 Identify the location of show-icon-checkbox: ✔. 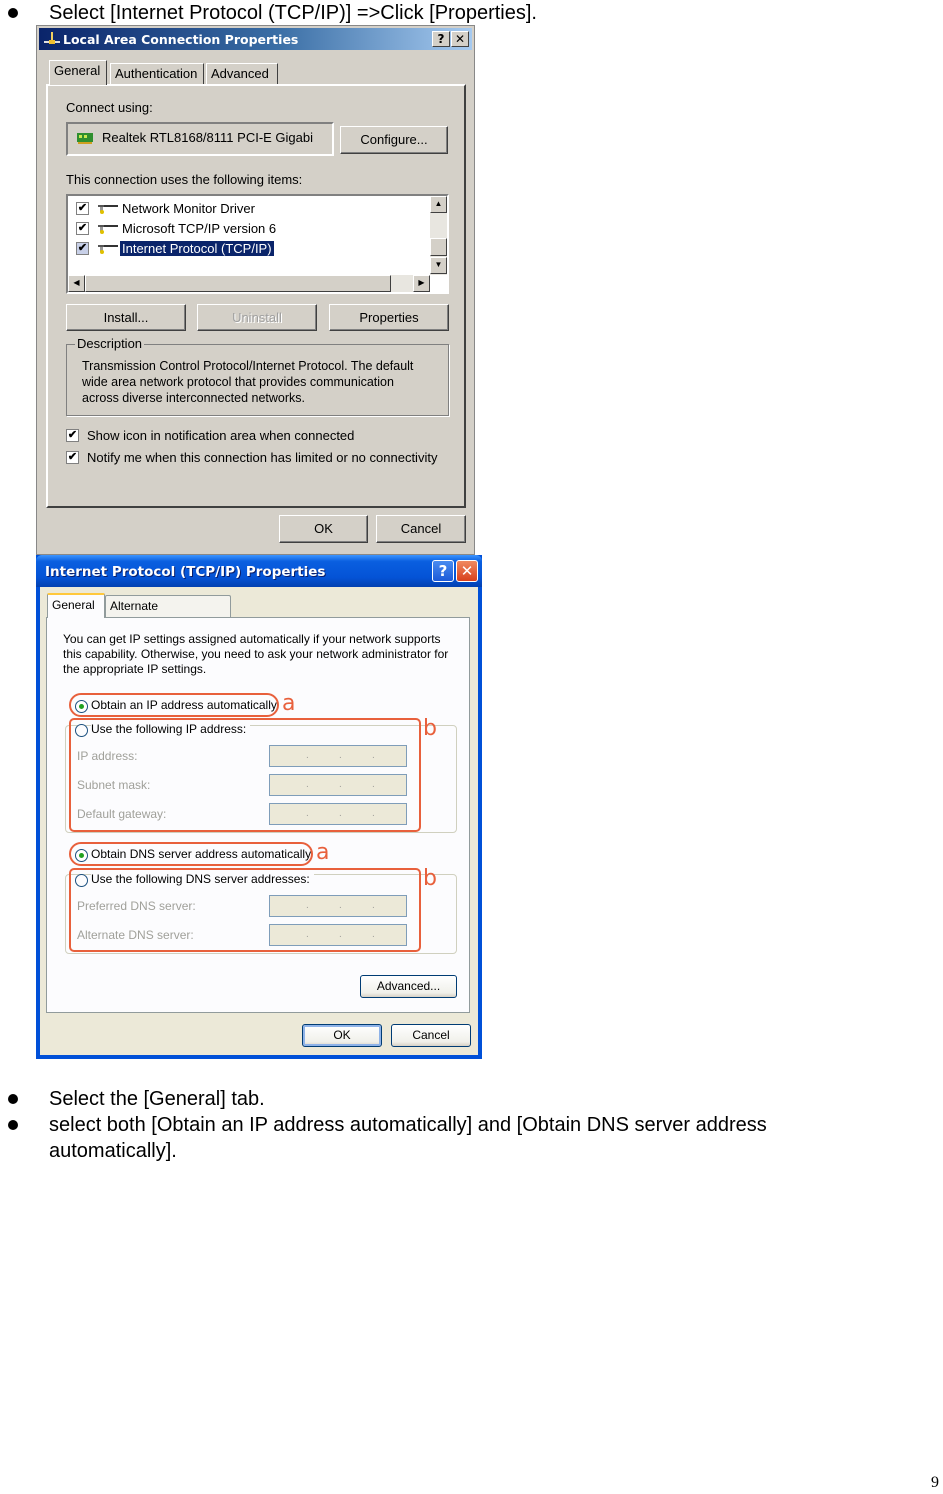
(72, 435).